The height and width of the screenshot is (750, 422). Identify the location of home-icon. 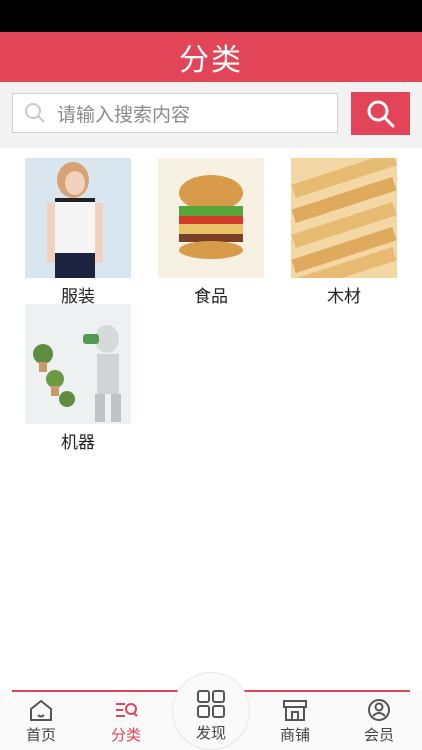
(41, 710).